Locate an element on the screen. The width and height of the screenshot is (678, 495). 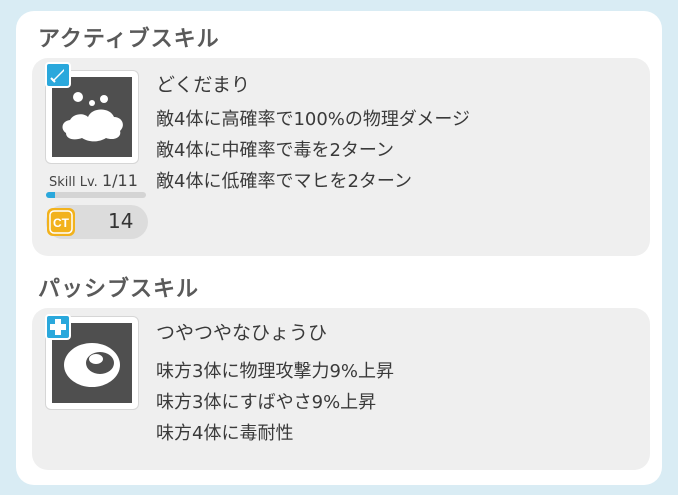
active-skill-title: アクティブスキル is located at coordinates (129, 39).